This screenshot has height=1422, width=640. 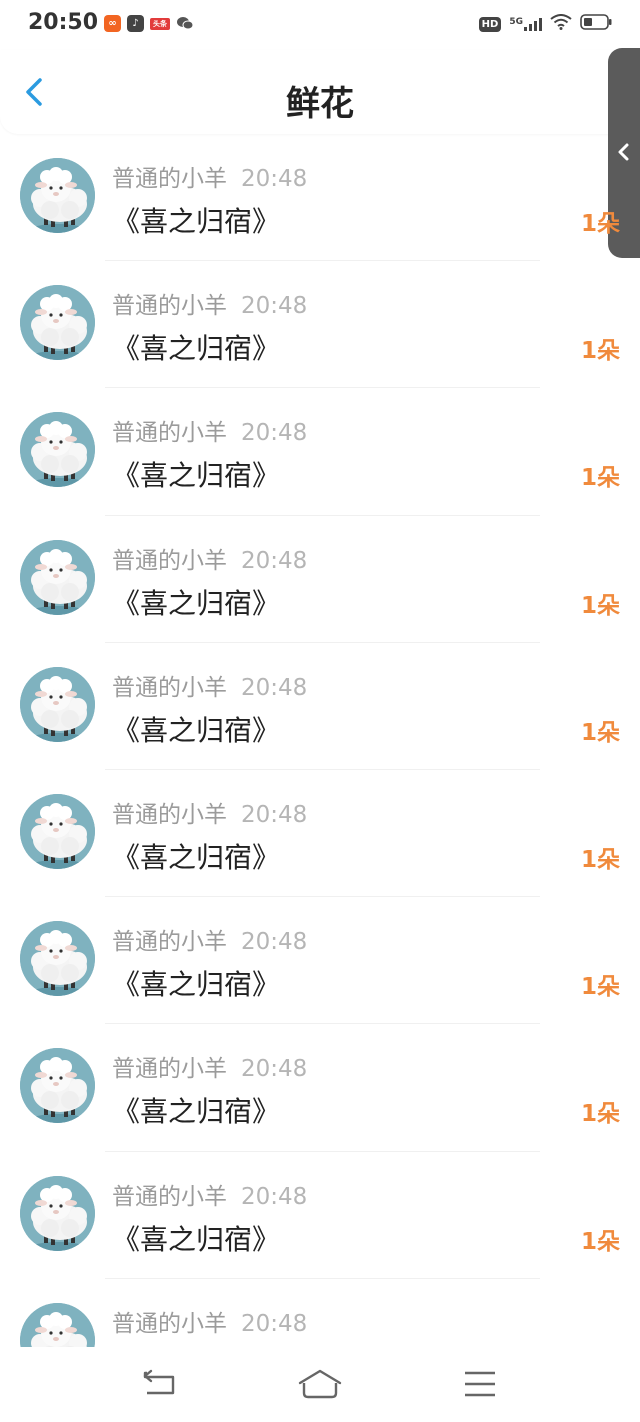 I want to click on page-title: 鲜花, so click(x=320, y=104).